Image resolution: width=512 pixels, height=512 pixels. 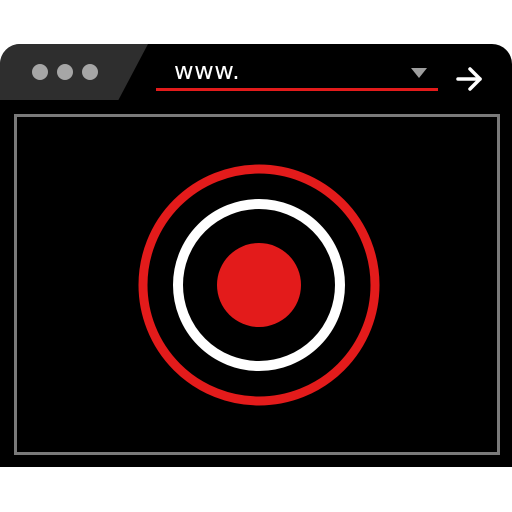 What do you see at coordinates (297, 89) in the screenshot?
I see `address-bar-underline` at bounding box center [297, 89].